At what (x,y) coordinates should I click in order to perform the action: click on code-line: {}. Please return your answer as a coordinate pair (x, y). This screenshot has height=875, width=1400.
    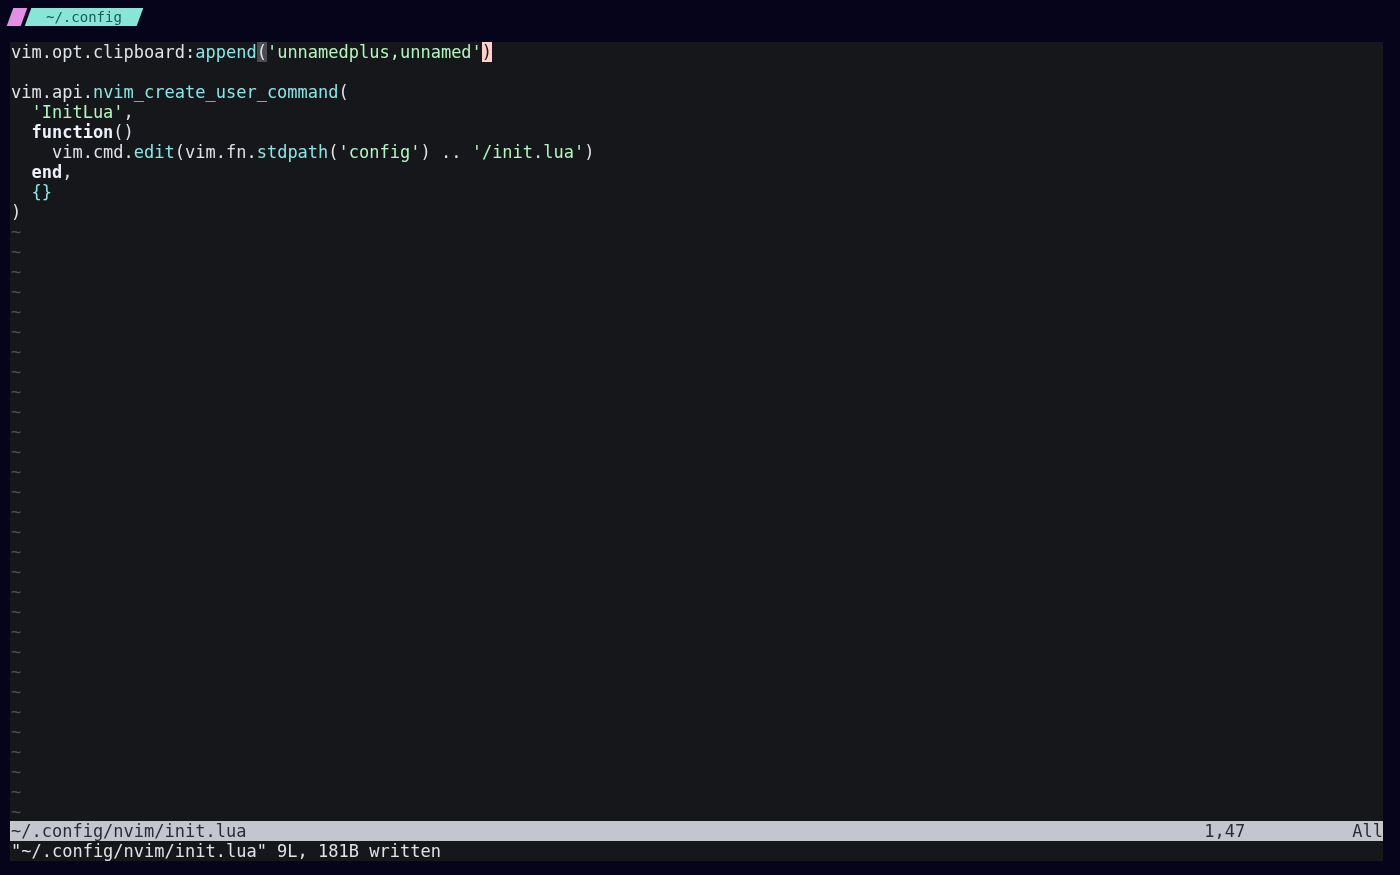
    Looking at the image, I should click on (41, 192).